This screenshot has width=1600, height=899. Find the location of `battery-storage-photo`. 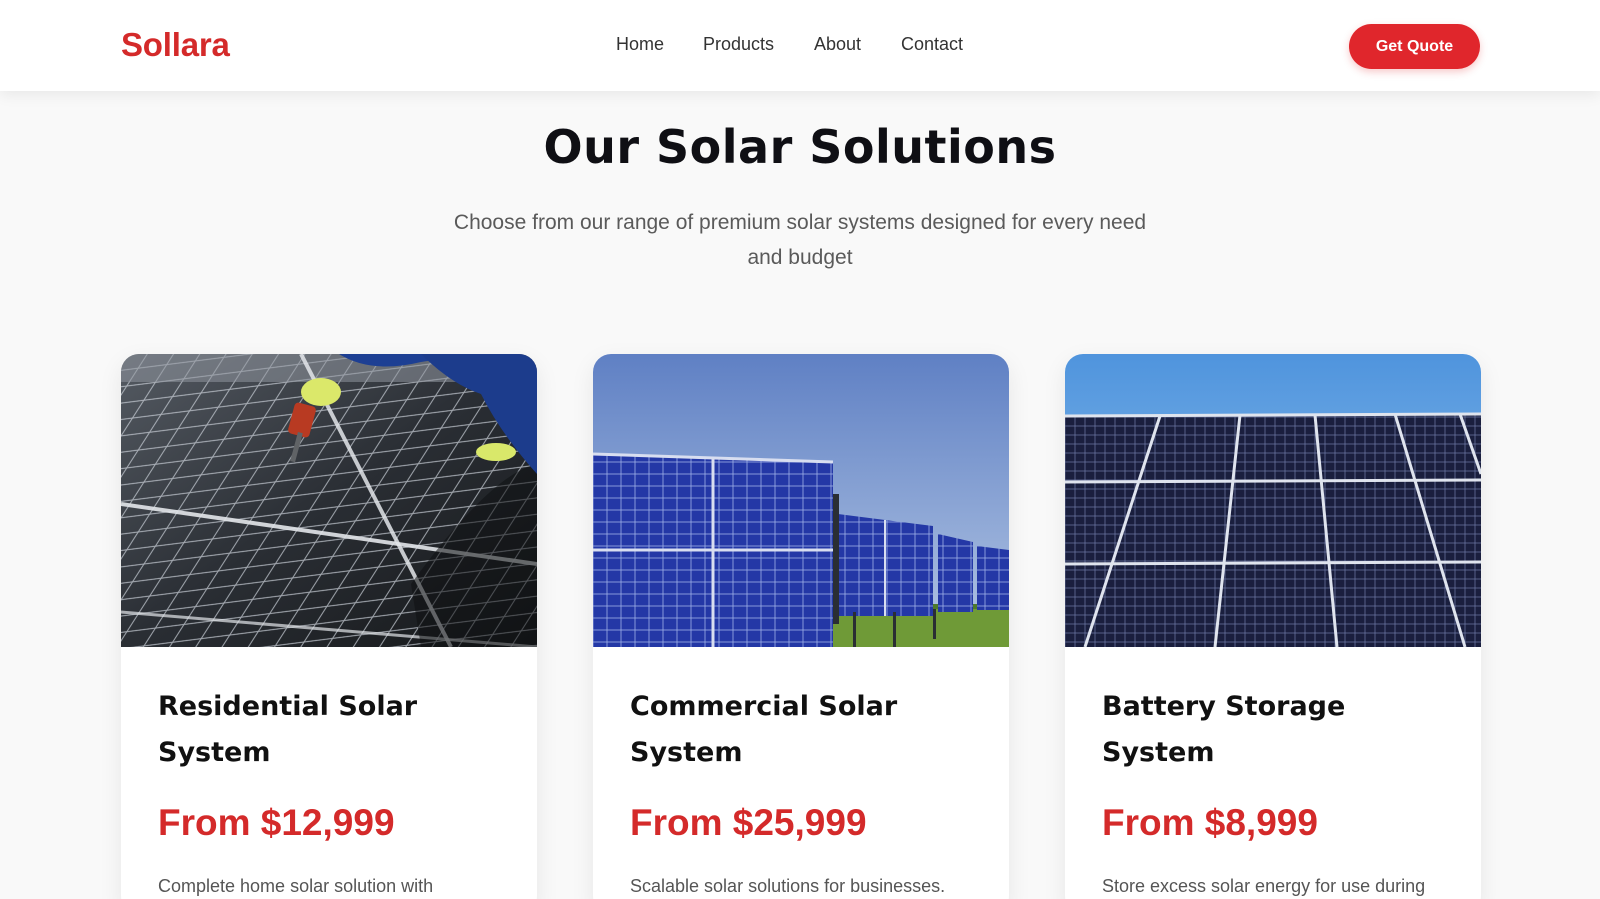

battery-storage-photo is located at coordinates (1273, 500).